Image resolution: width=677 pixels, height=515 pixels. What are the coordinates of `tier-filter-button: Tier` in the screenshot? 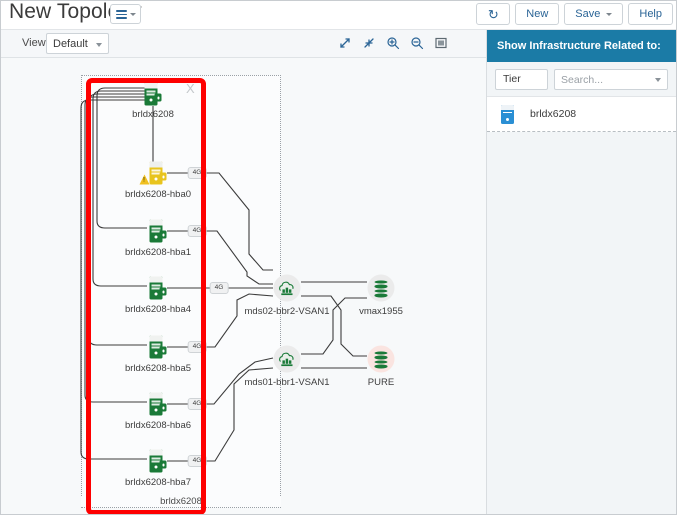 It's located at (521, 79).